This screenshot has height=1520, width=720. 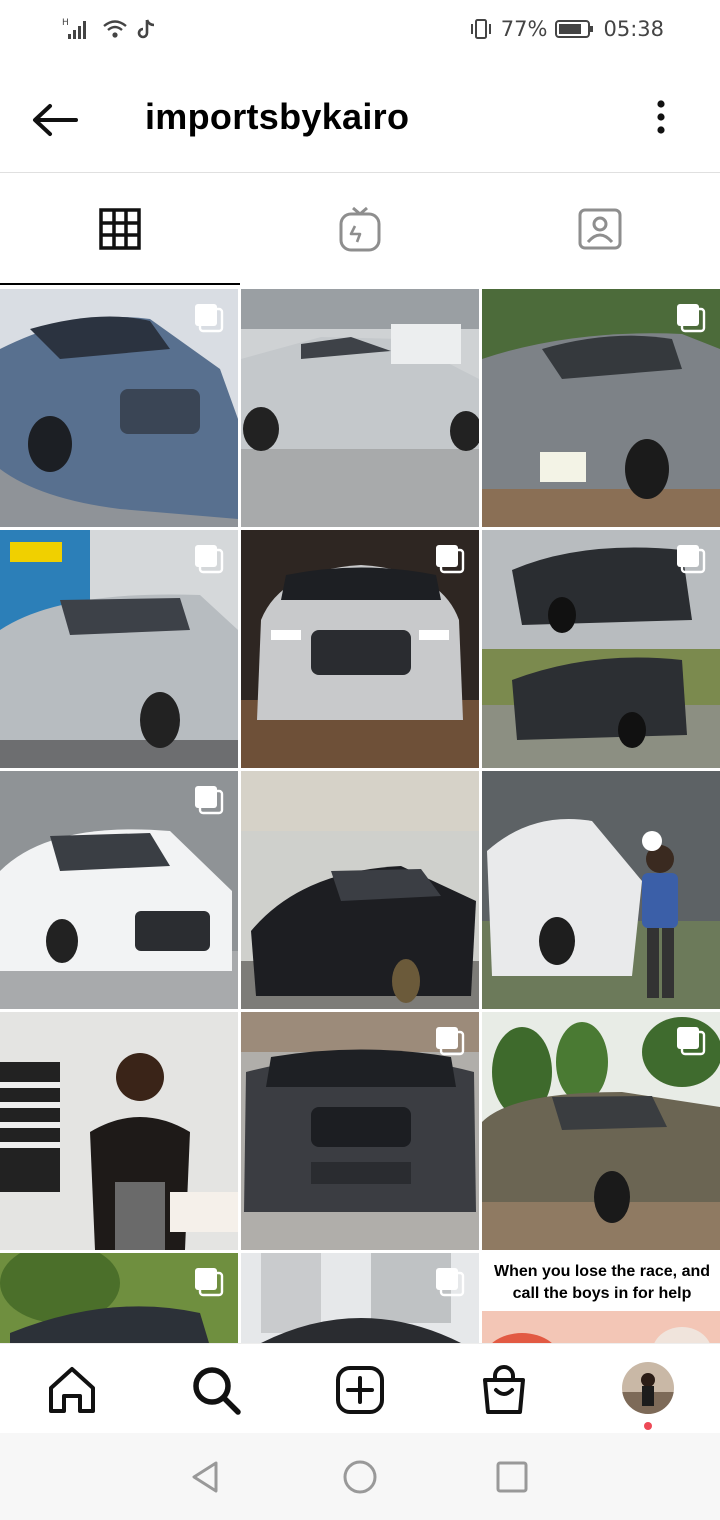 I want to click on tab-grid, so click(x=120, y=229).